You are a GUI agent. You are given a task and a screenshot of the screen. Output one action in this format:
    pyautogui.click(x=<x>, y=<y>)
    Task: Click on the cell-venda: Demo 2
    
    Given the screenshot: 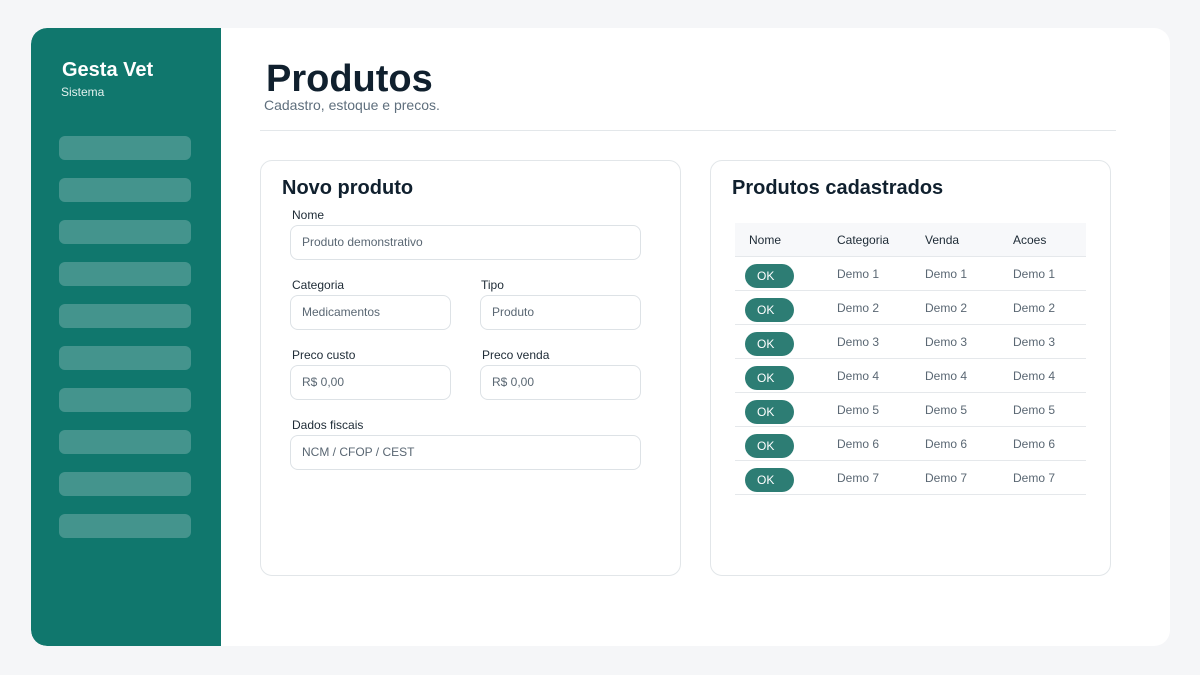 What is the action you would take?
    pyautogui.click(x=946, y=308)
    